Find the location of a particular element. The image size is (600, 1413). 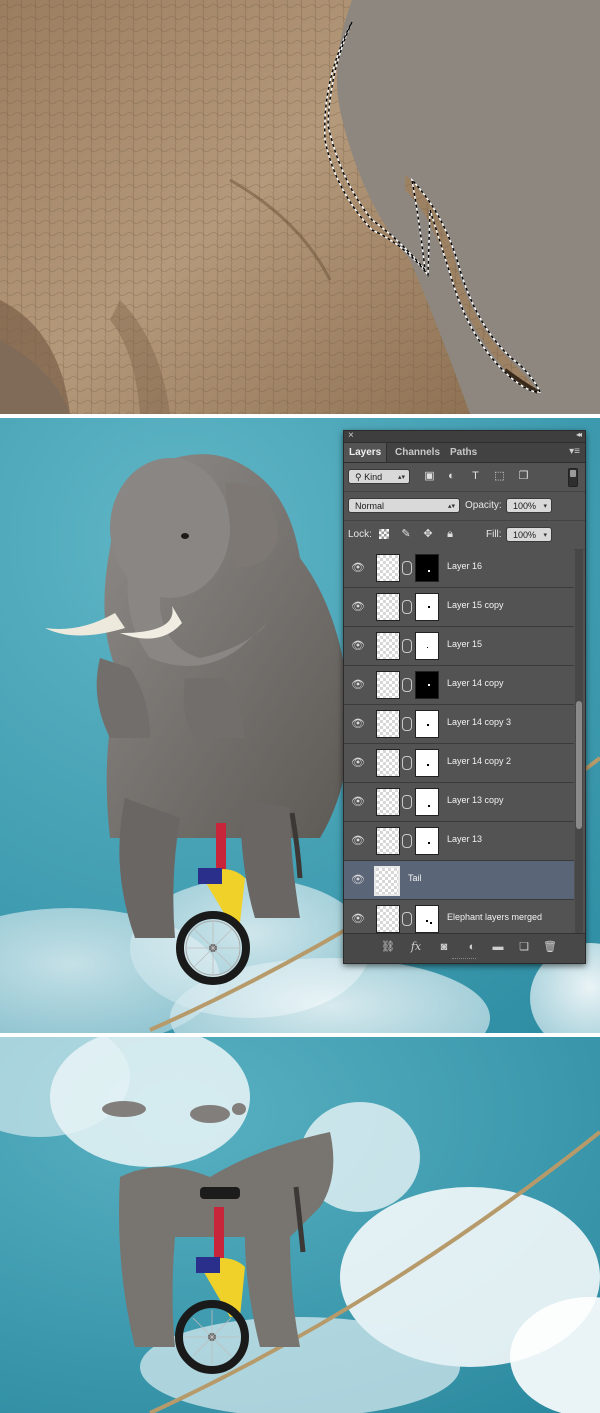

shape-filter-icon: ⬚ is located at coordinates (499, 476).